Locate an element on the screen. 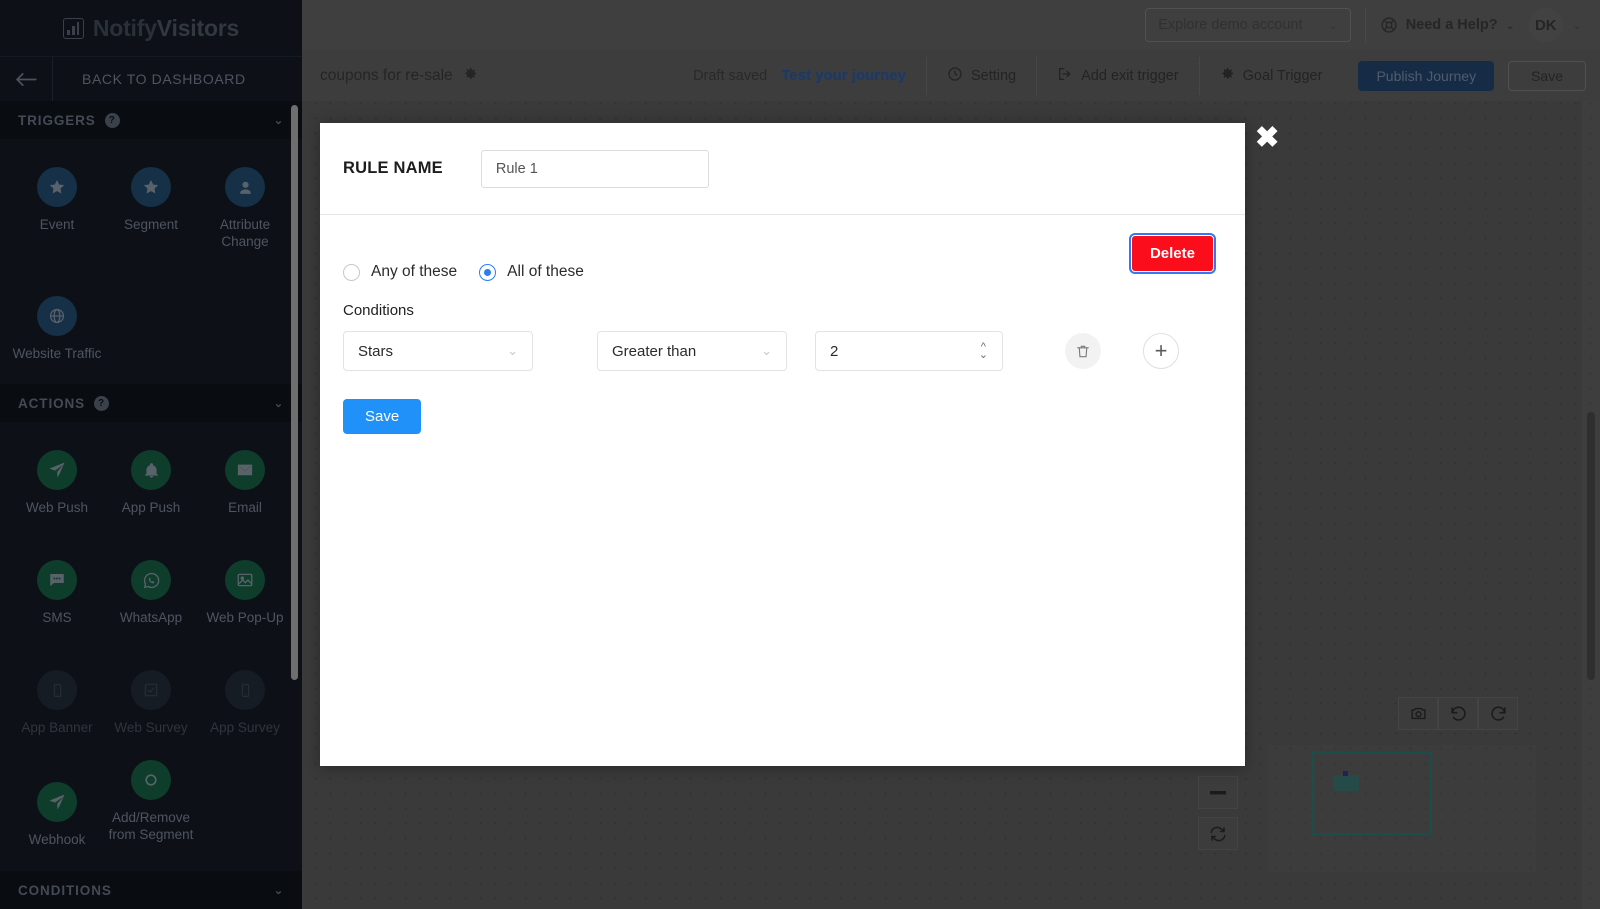  condition-value-stepper: 2 ^ ⌄ is located at coordinates (909, 351).